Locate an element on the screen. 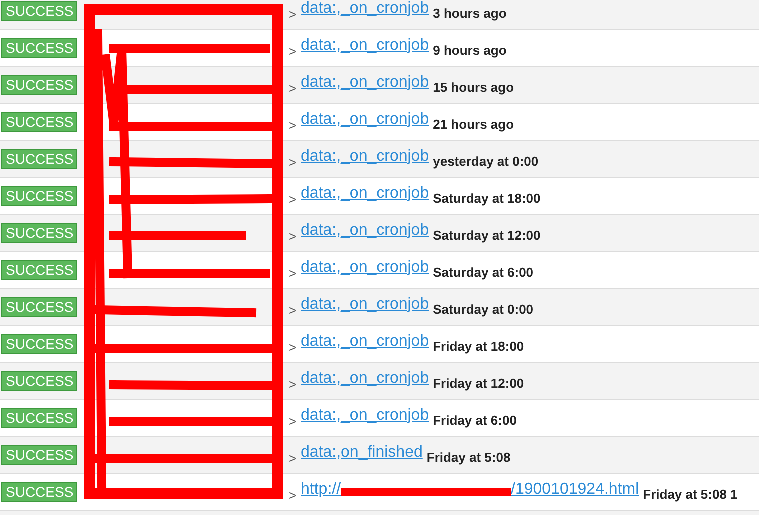 This screenshot has height=515, width=759. time-label: 21 hours ago is located at coordinates (473, 124).